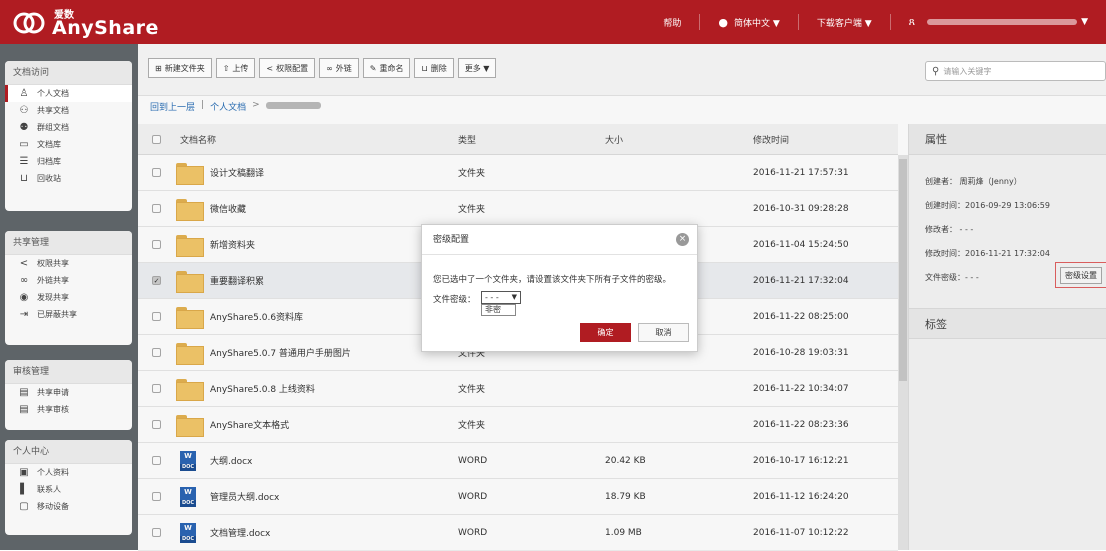 This screenshot has width=1106, height=551. I want to click on new-folder-icon: ⊞, so click(158, 68).